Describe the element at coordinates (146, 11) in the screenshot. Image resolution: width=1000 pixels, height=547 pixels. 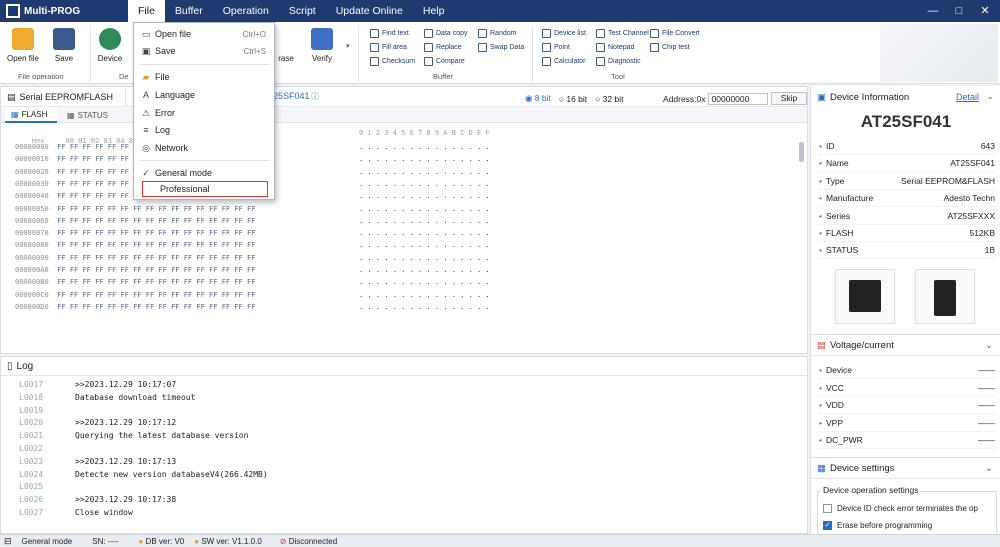
I see `menu-file: File` at that location.